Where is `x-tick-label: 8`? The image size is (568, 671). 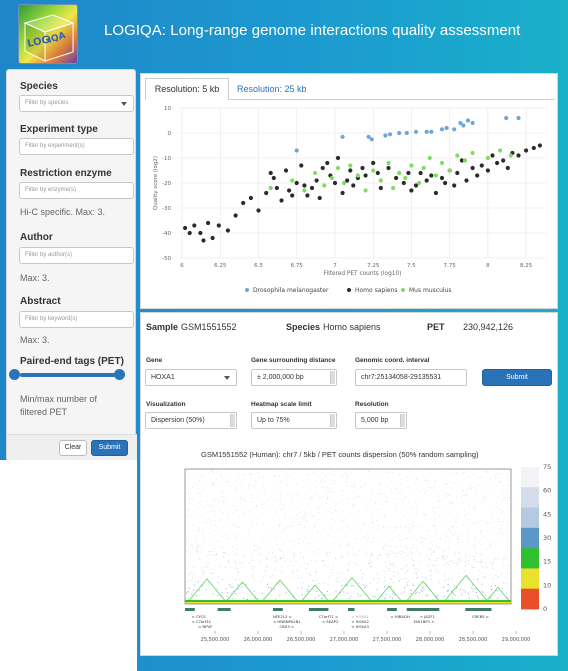 x-tick-label: 8 is located at coordinates (488, 266).